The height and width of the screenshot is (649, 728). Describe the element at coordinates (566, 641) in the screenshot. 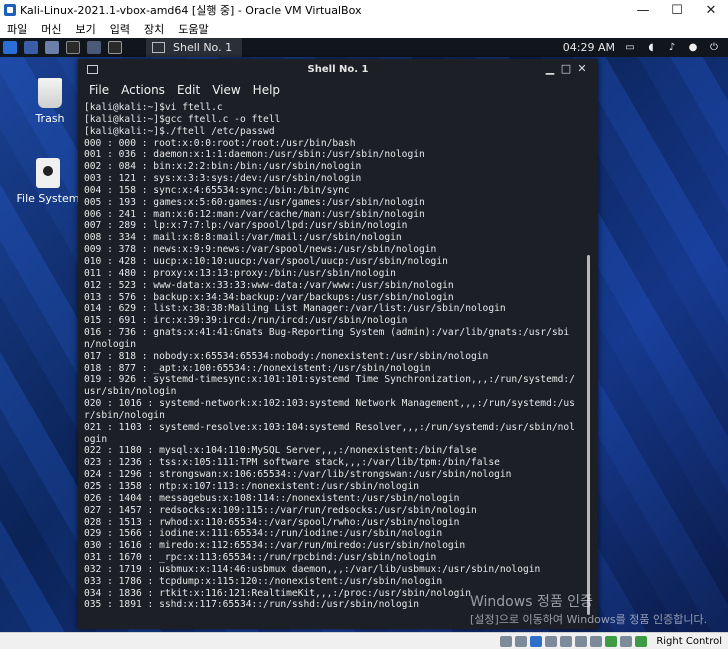

I see `usb-icon` at that location.